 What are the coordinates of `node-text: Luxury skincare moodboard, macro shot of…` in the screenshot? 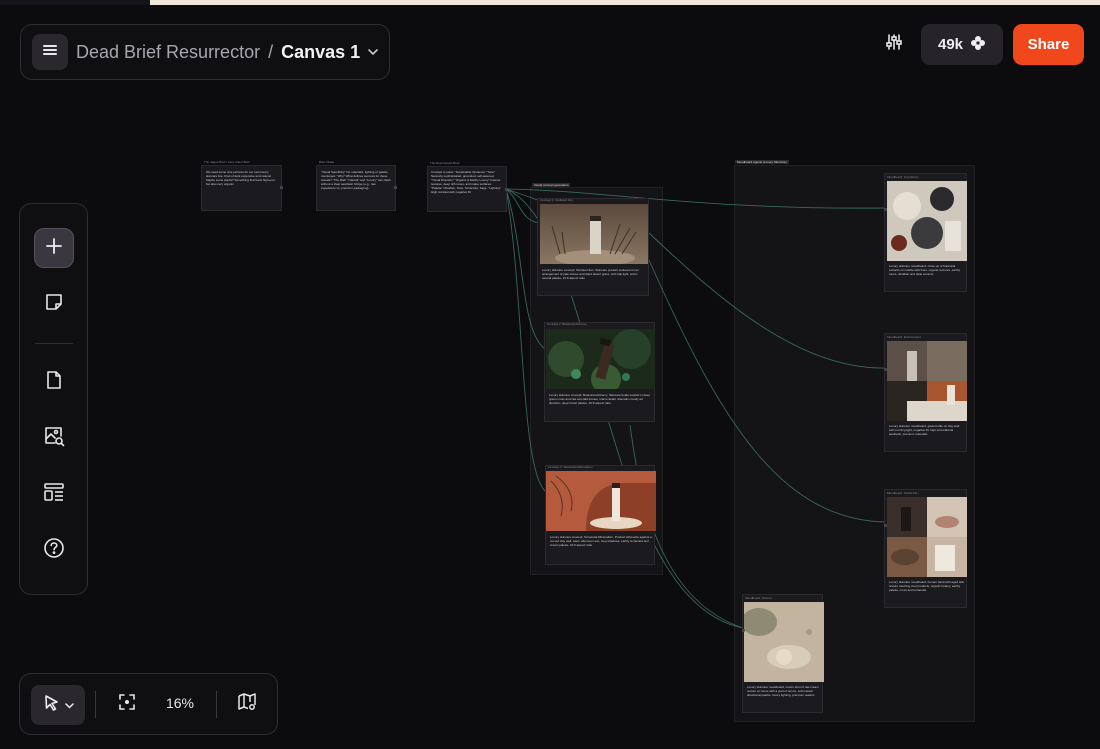 It's located at (783, 691).